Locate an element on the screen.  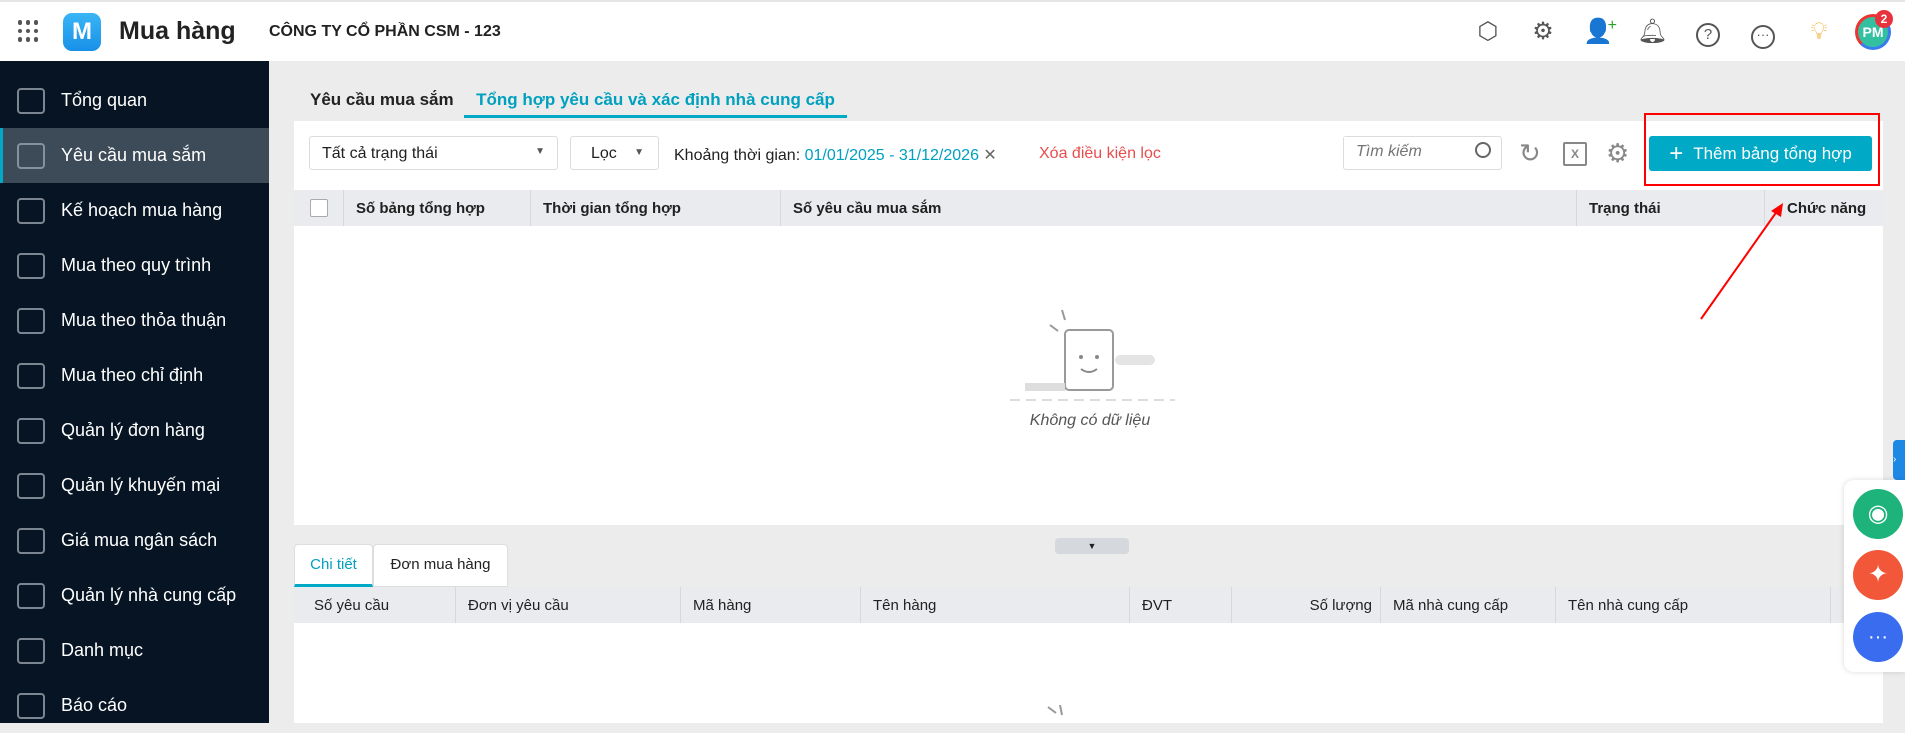
sidebar-item: Tổng quan is located at coordinates (134, 100).